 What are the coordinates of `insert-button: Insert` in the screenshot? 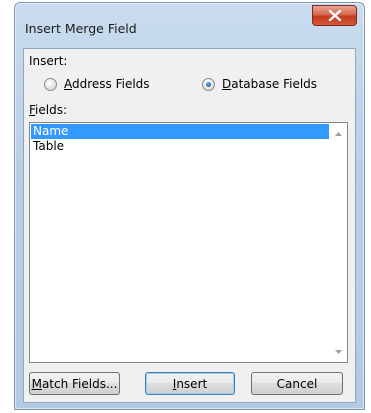 It's located at (190, 383).